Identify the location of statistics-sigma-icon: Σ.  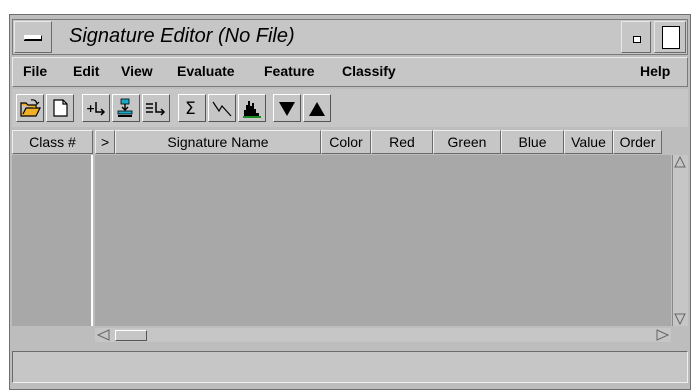
(190, 109).